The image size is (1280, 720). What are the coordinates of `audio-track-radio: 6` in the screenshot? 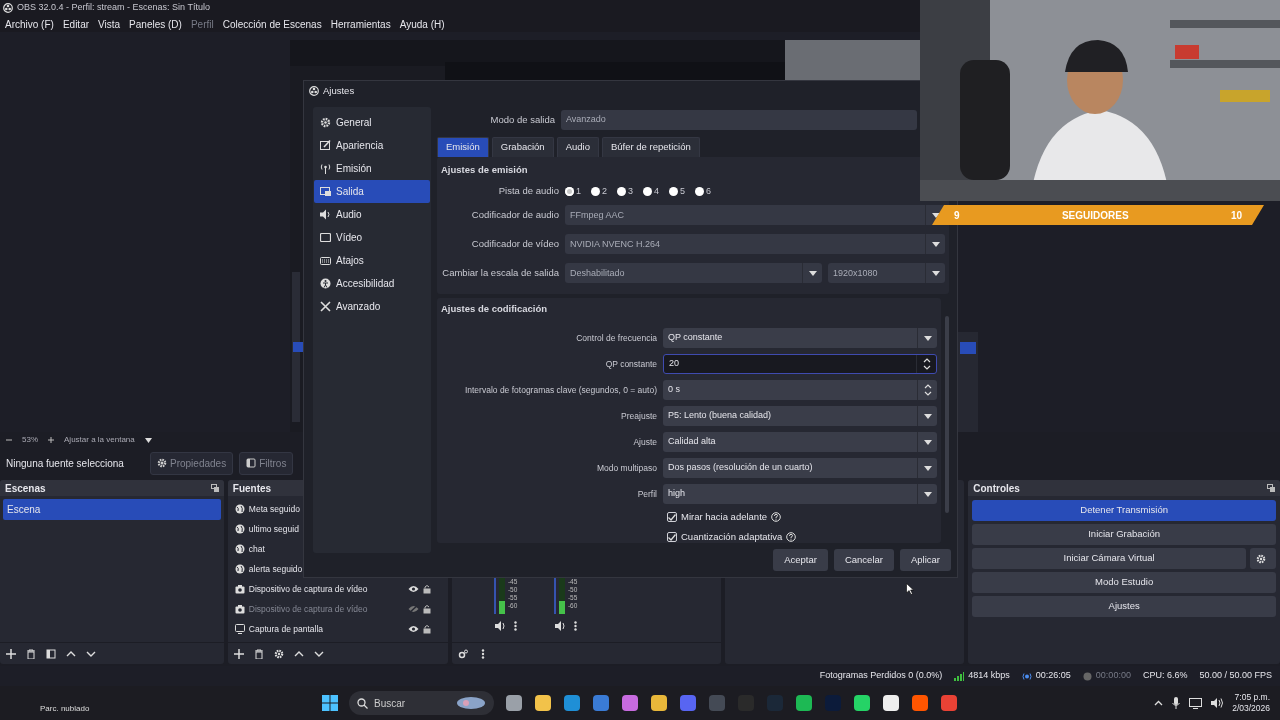 It's located at (703, 191).